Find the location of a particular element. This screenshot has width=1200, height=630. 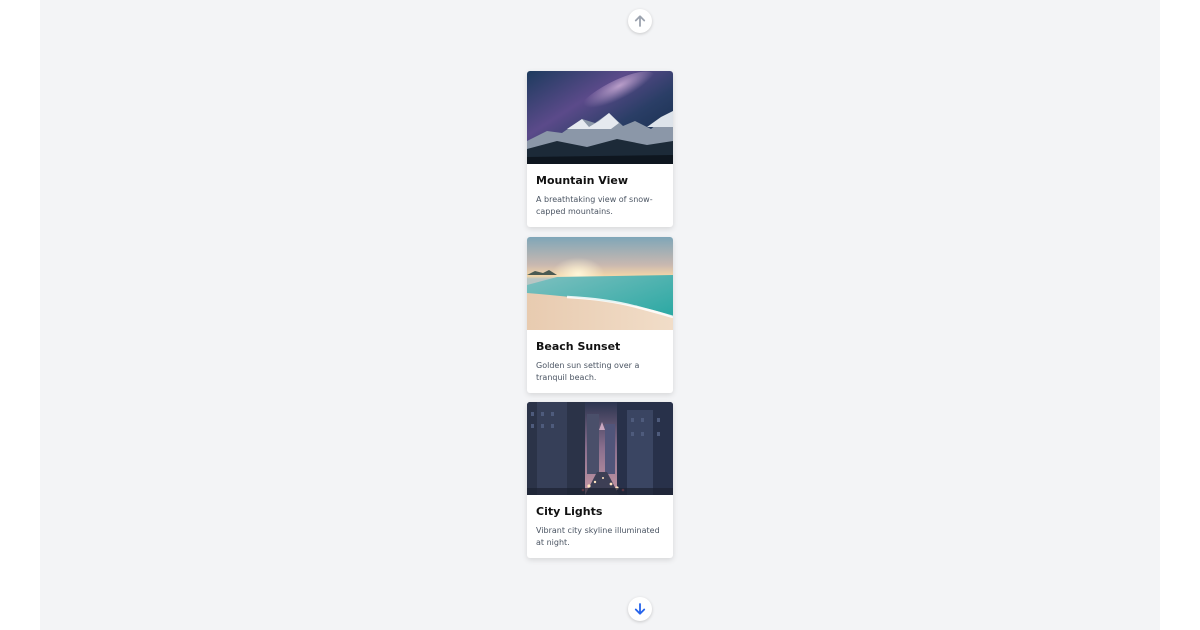

card-title: Mountain View is located at coordinates (582, 180).